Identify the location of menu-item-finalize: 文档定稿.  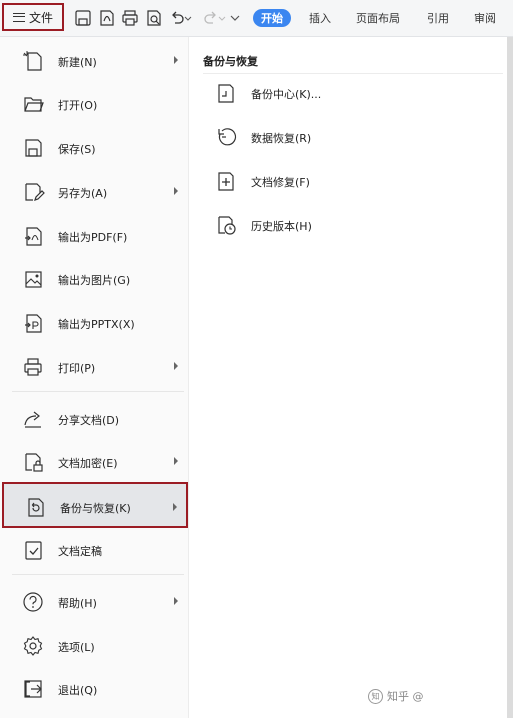
(97, 549).